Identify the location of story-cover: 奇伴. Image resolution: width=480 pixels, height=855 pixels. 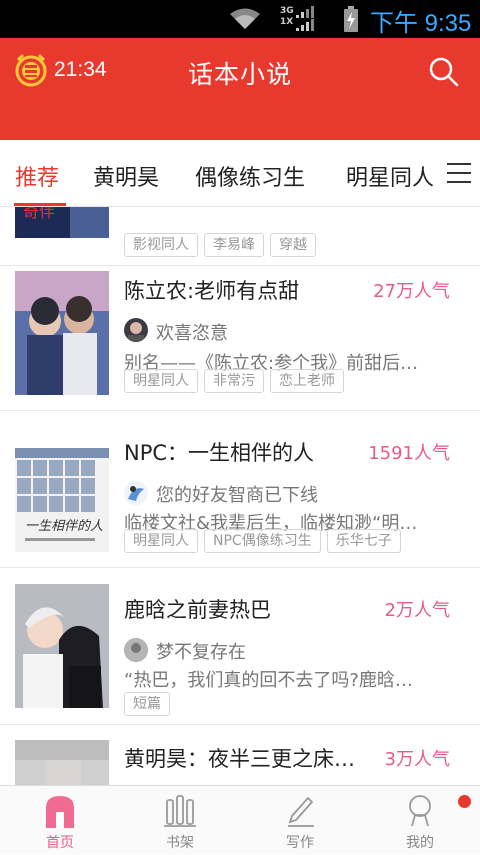
(62, 222).